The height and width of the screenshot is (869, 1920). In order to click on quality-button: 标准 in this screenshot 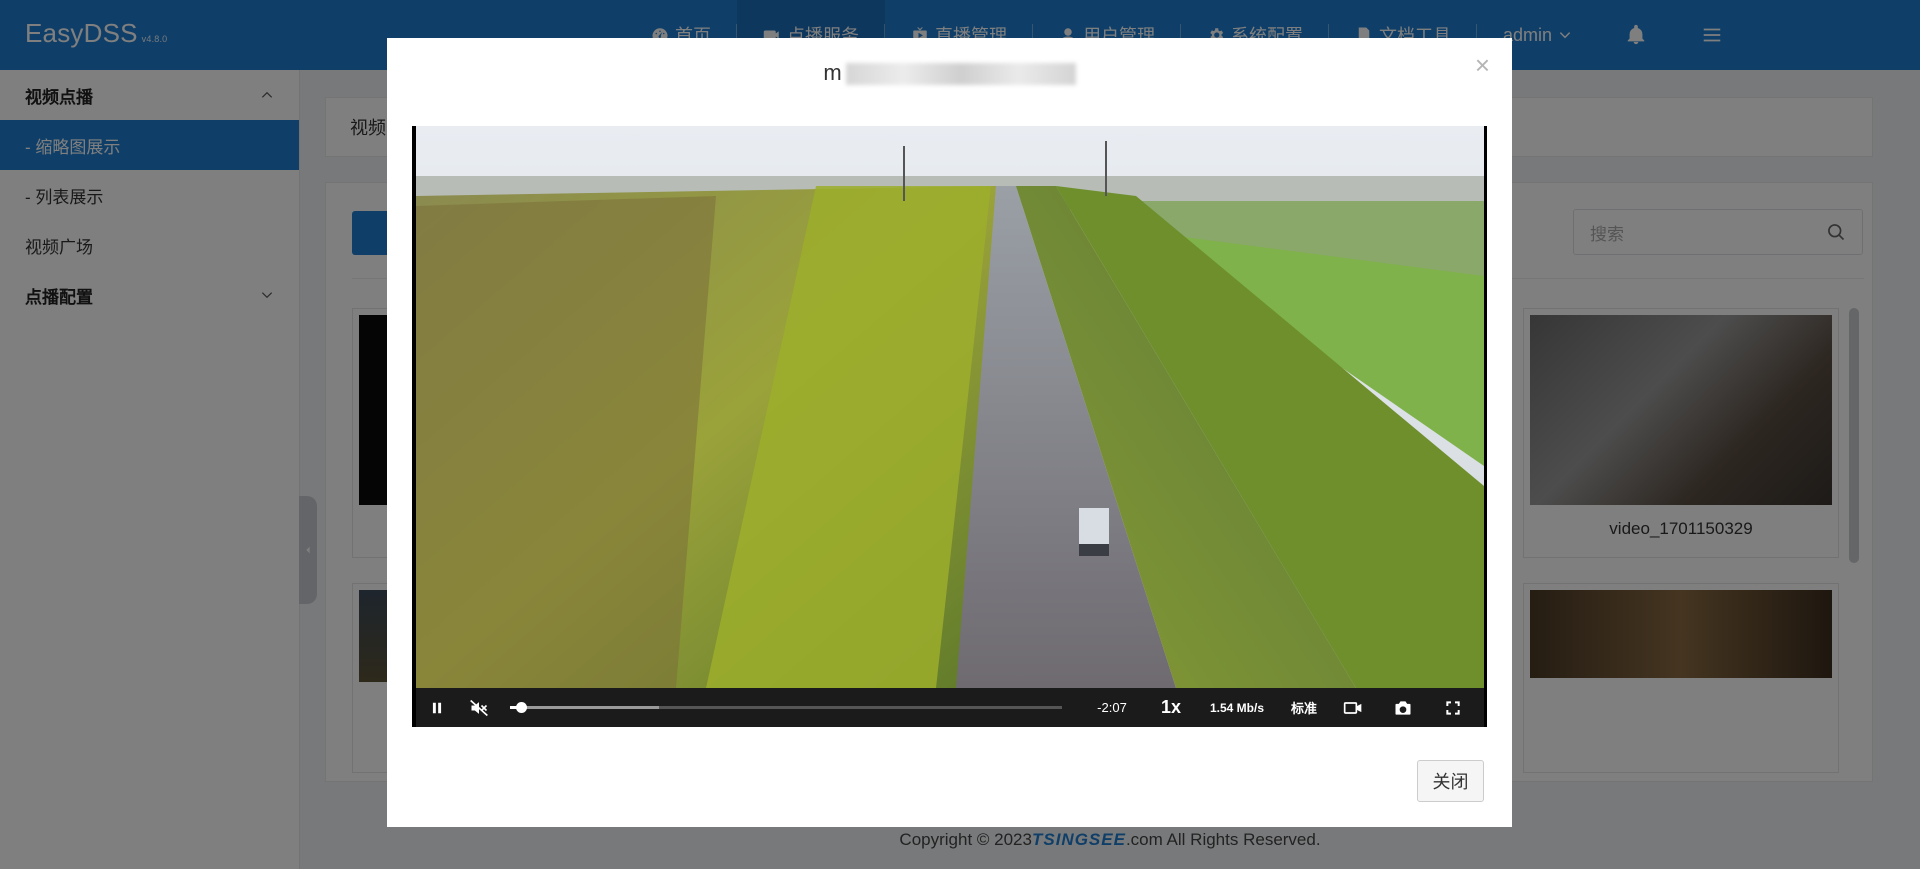, I will do `click(1304, 707)`.